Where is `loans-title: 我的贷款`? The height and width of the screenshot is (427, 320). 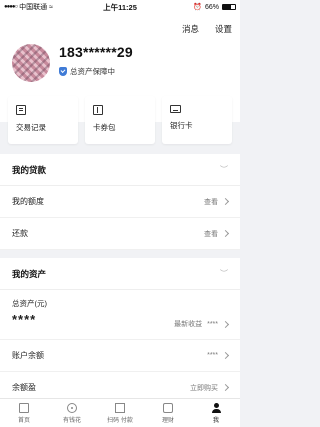 loans-title: 我的贷款 is located at coordinates (29, 169).